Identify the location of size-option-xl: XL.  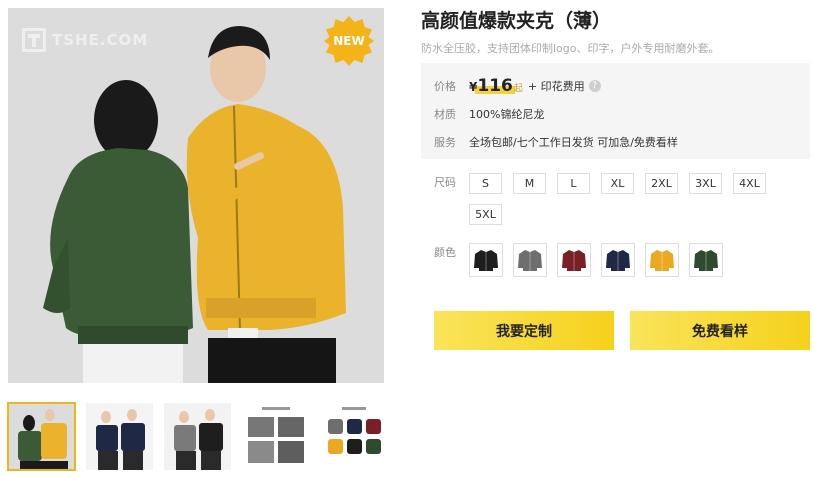
(617, 183).